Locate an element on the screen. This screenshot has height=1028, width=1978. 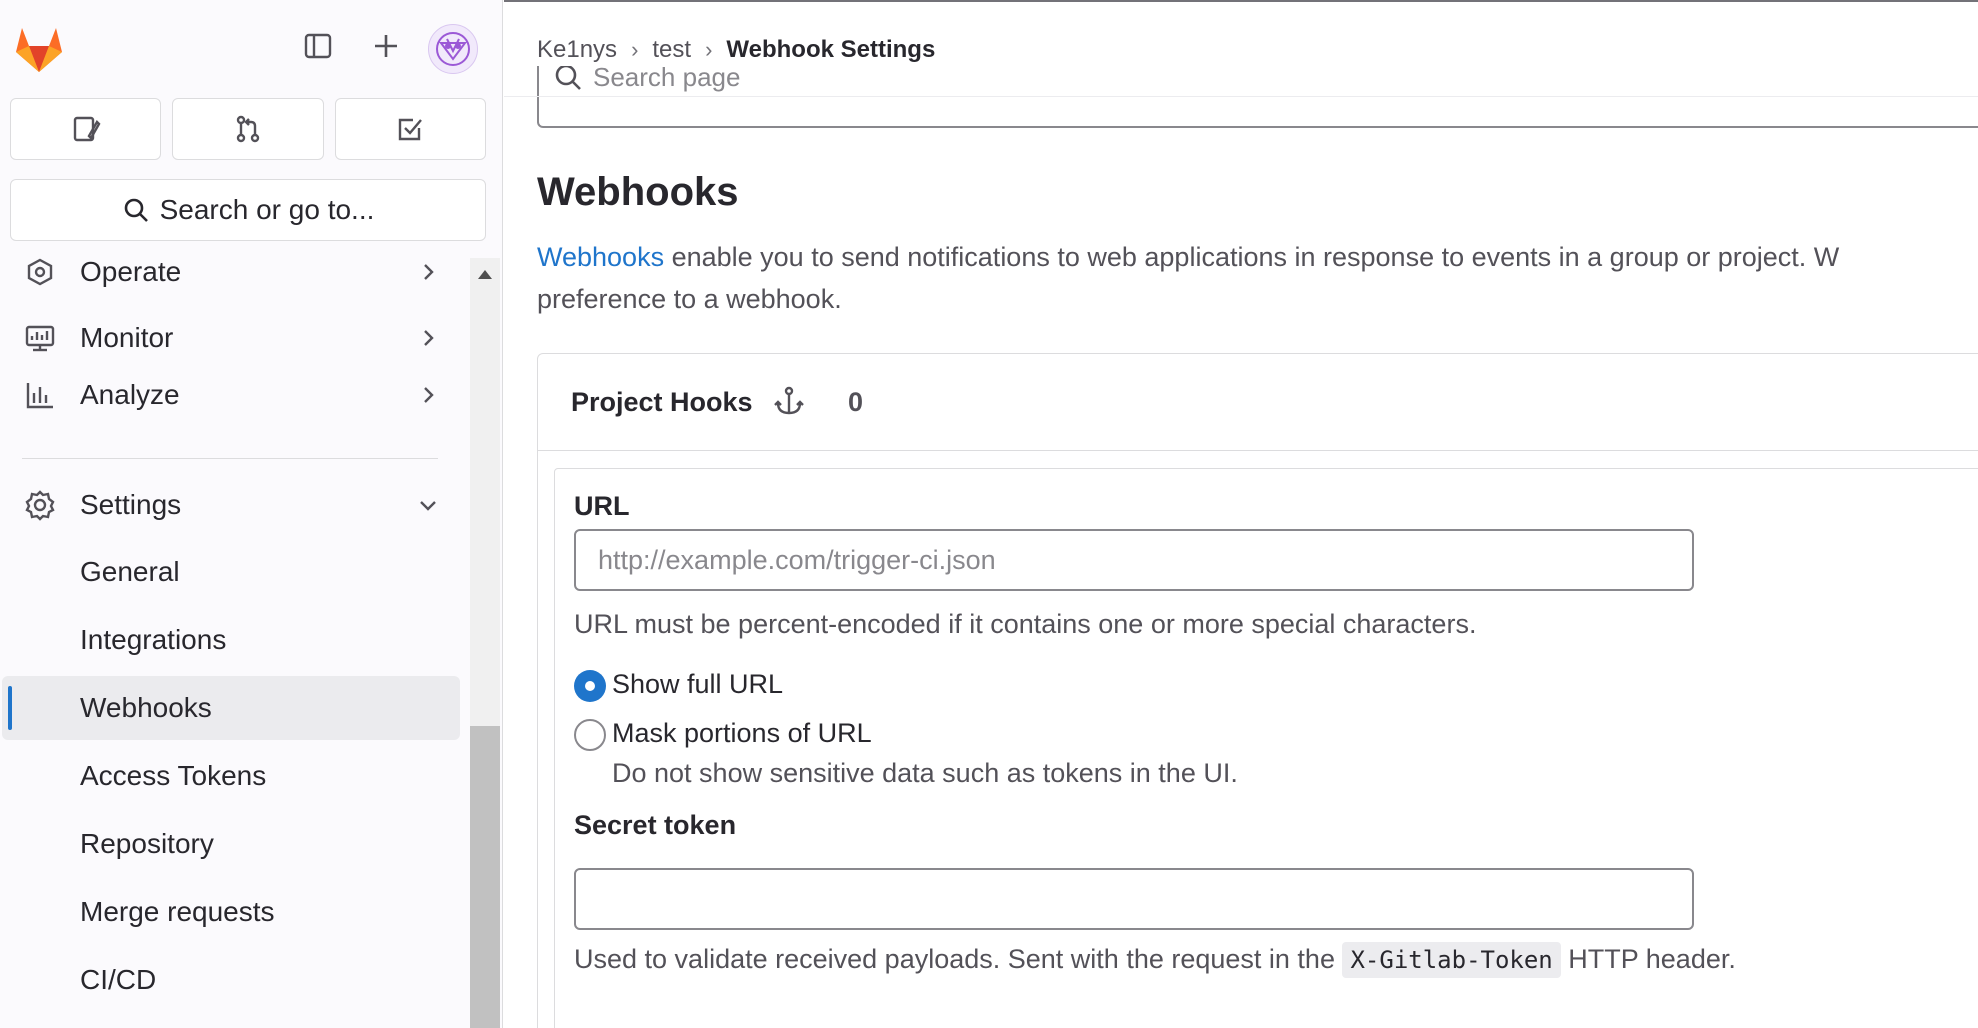
secret-token-input is located at coordinates (1134, 899).